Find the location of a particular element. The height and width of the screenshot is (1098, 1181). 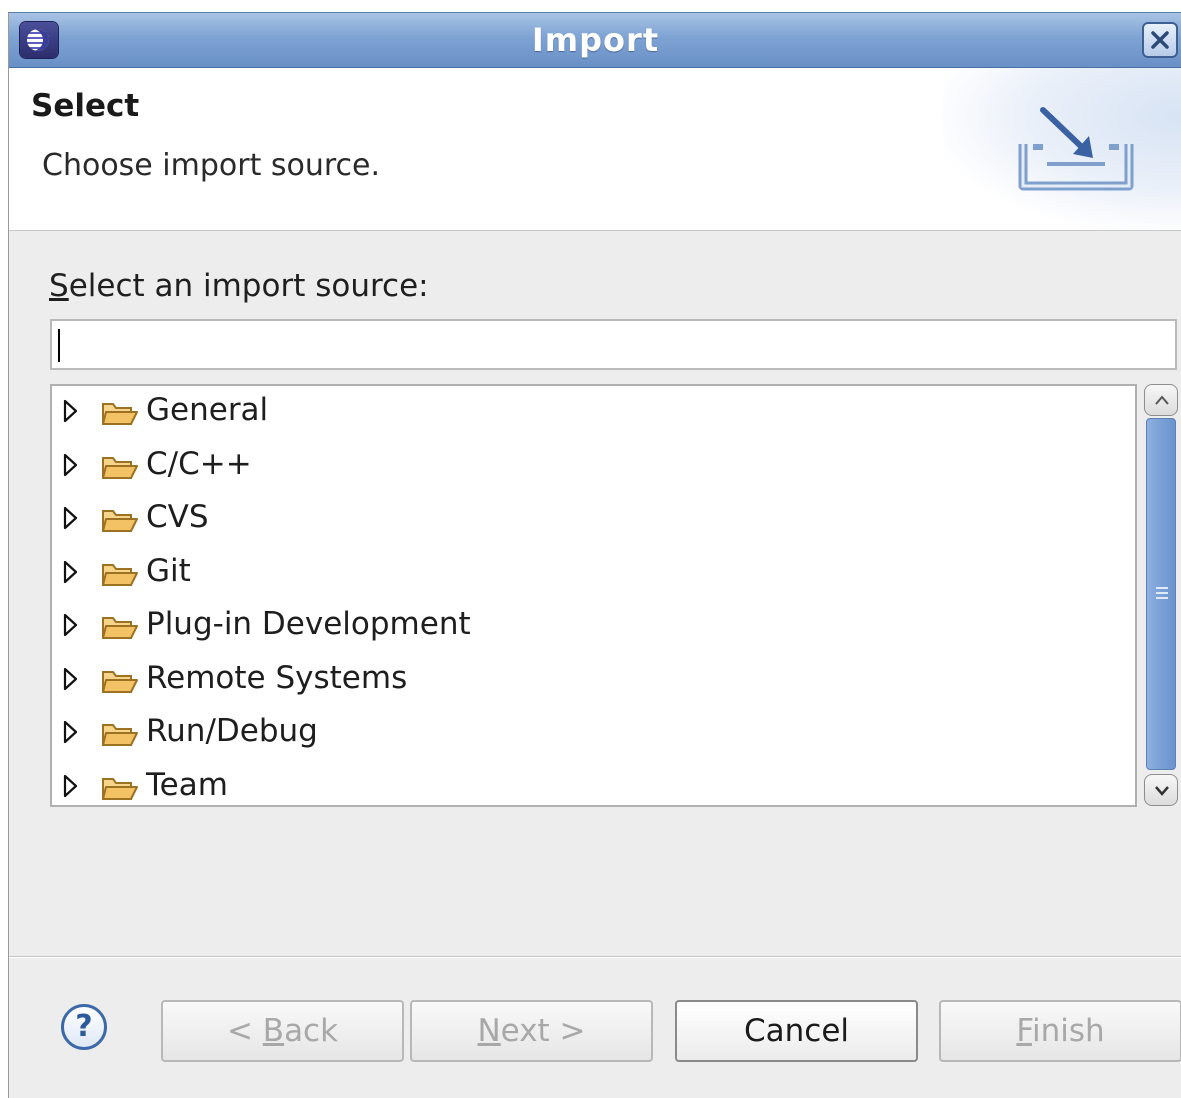

back-button: < Back is located at coordinates (282, 1031).